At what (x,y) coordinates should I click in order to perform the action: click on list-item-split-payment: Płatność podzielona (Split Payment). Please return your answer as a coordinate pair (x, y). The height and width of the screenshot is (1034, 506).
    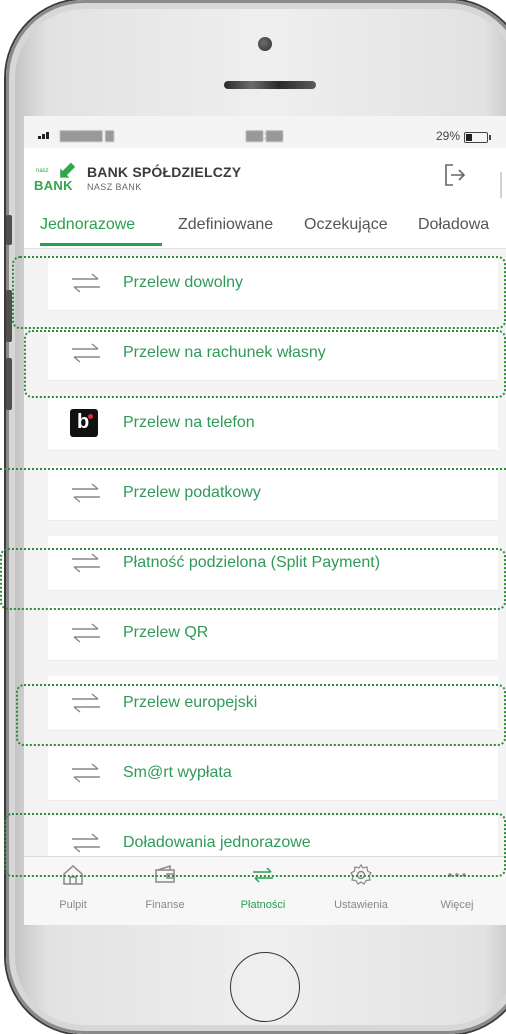
    Looking at the image, I should click on (273, 563).